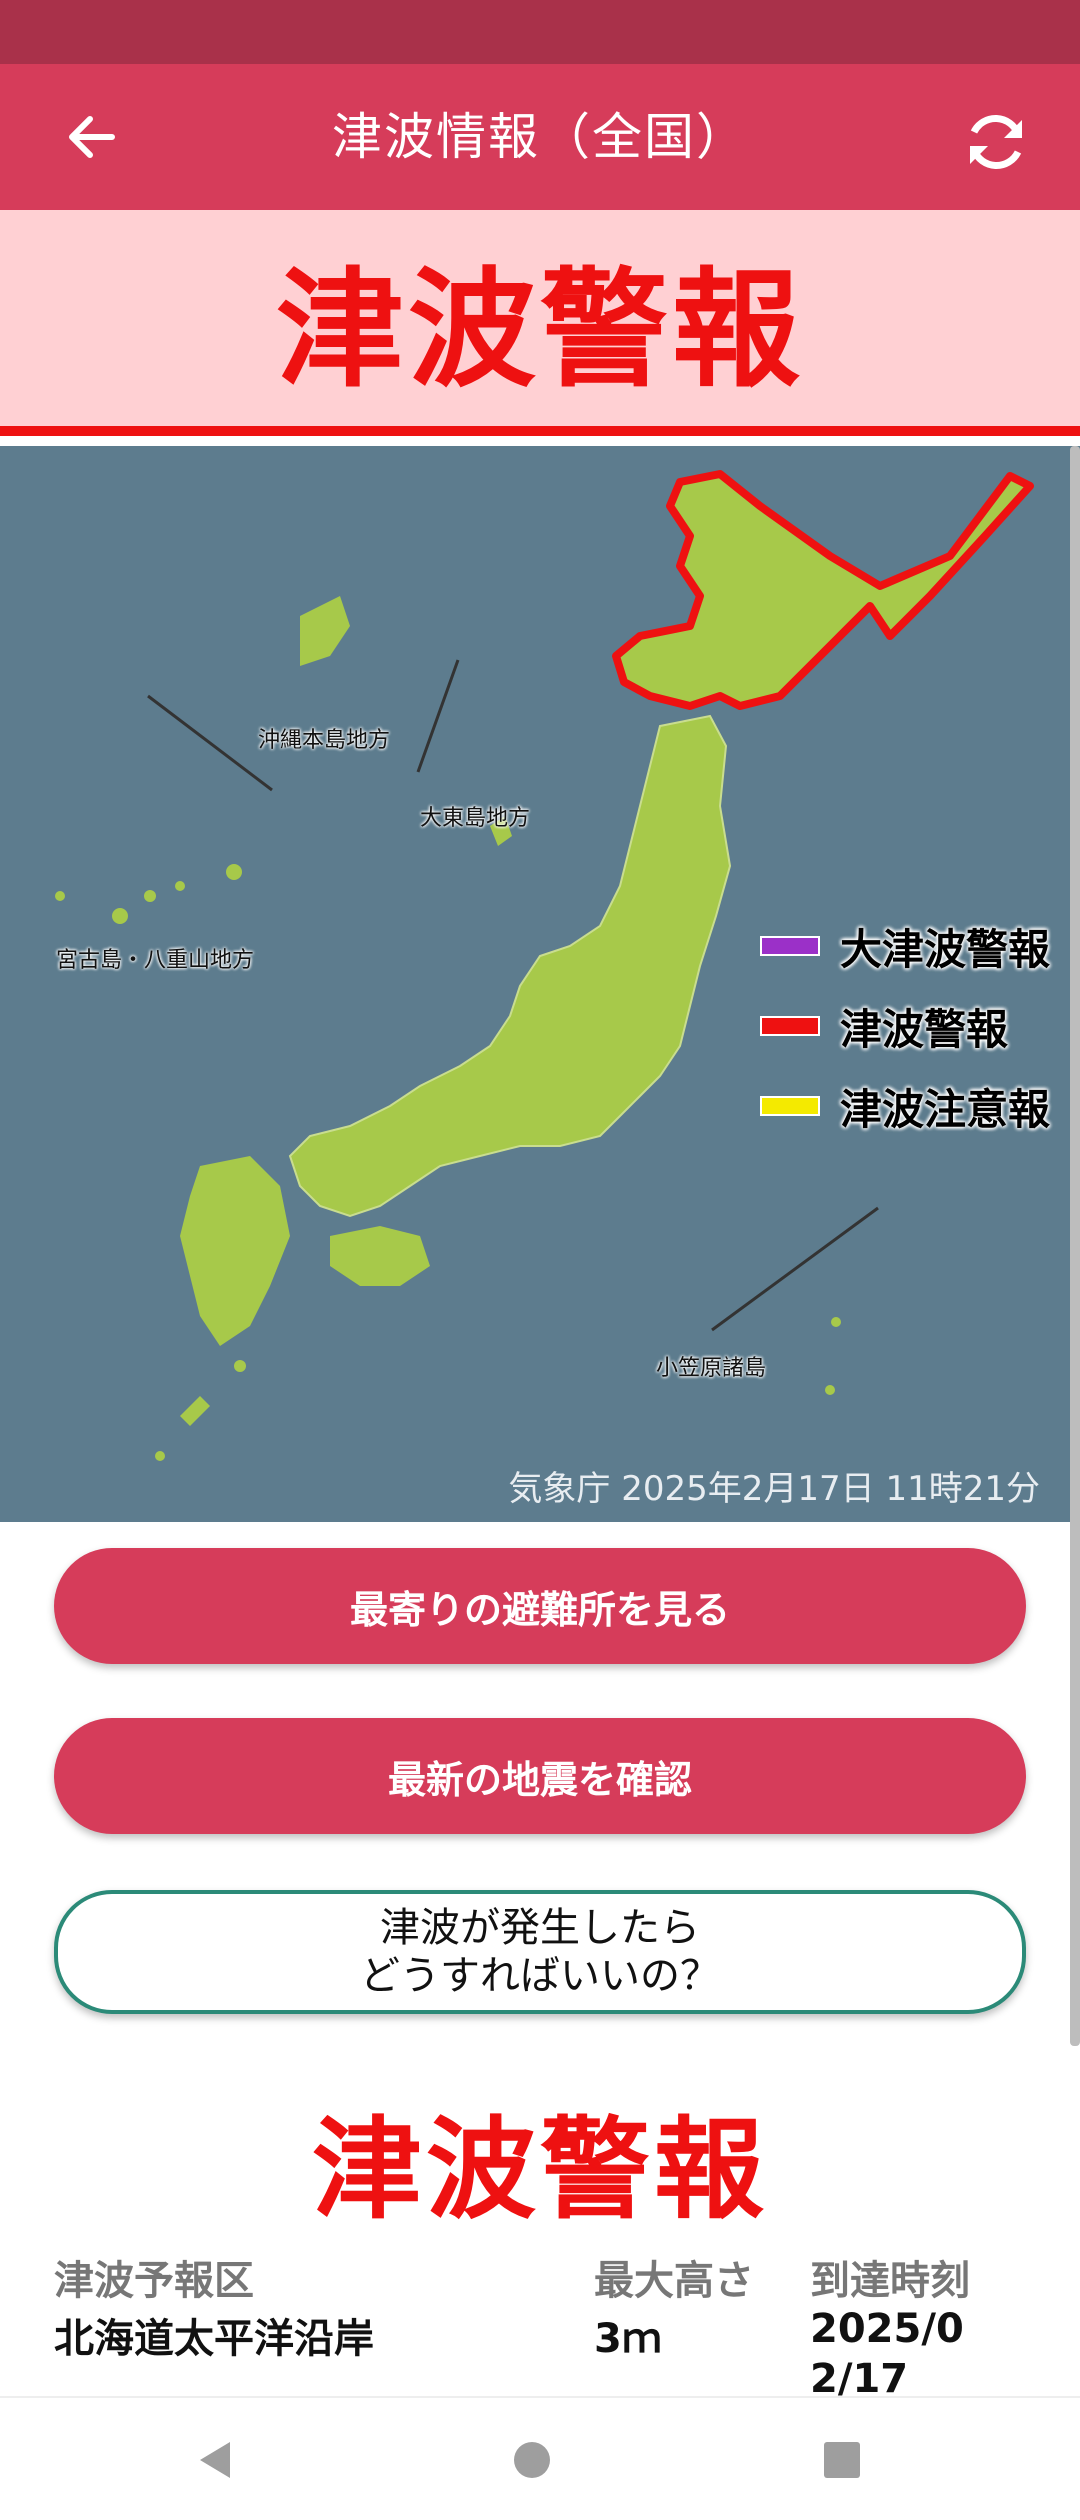  What do you see at coordinates (539, 330) in the screenshot?
I see `alert-title: 津波警報` at bounding box center [539, 330].